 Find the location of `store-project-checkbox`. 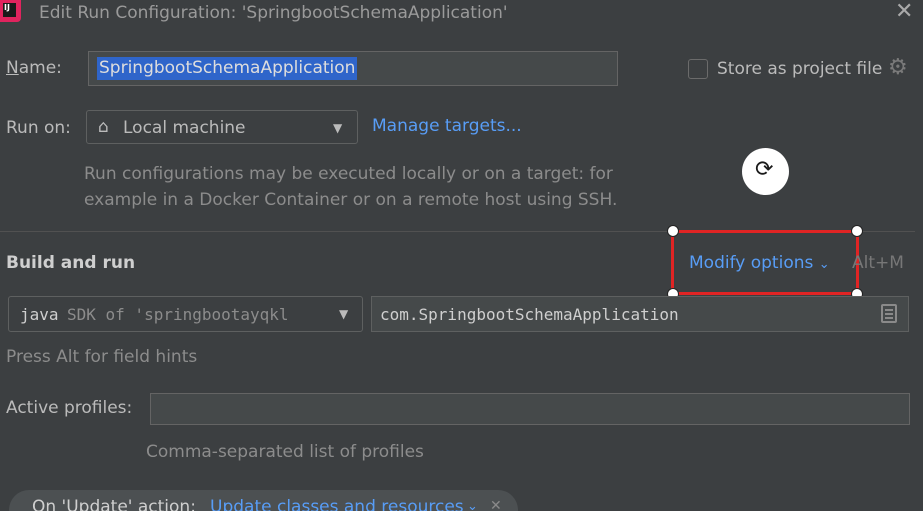

store-project-checkbox is located at coordinates (698, 69).